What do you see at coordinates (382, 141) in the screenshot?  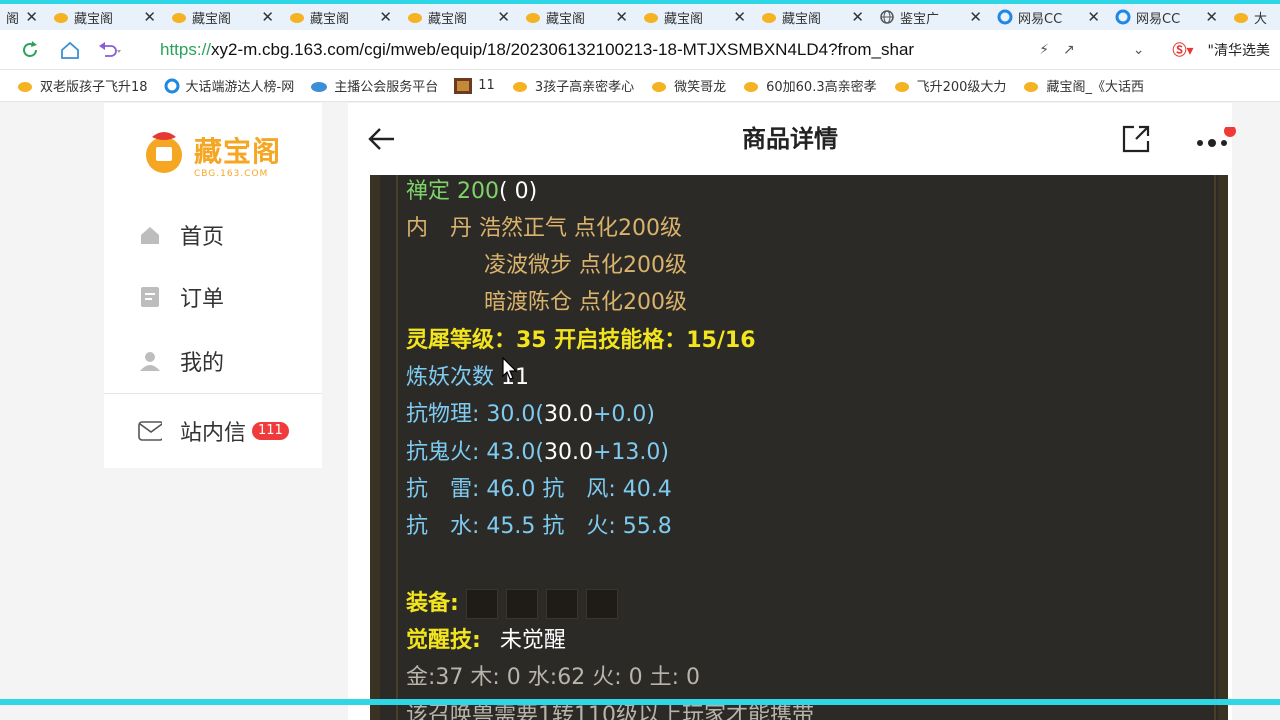 I see `back-arrow-icon` at bounding box center [382, 141].